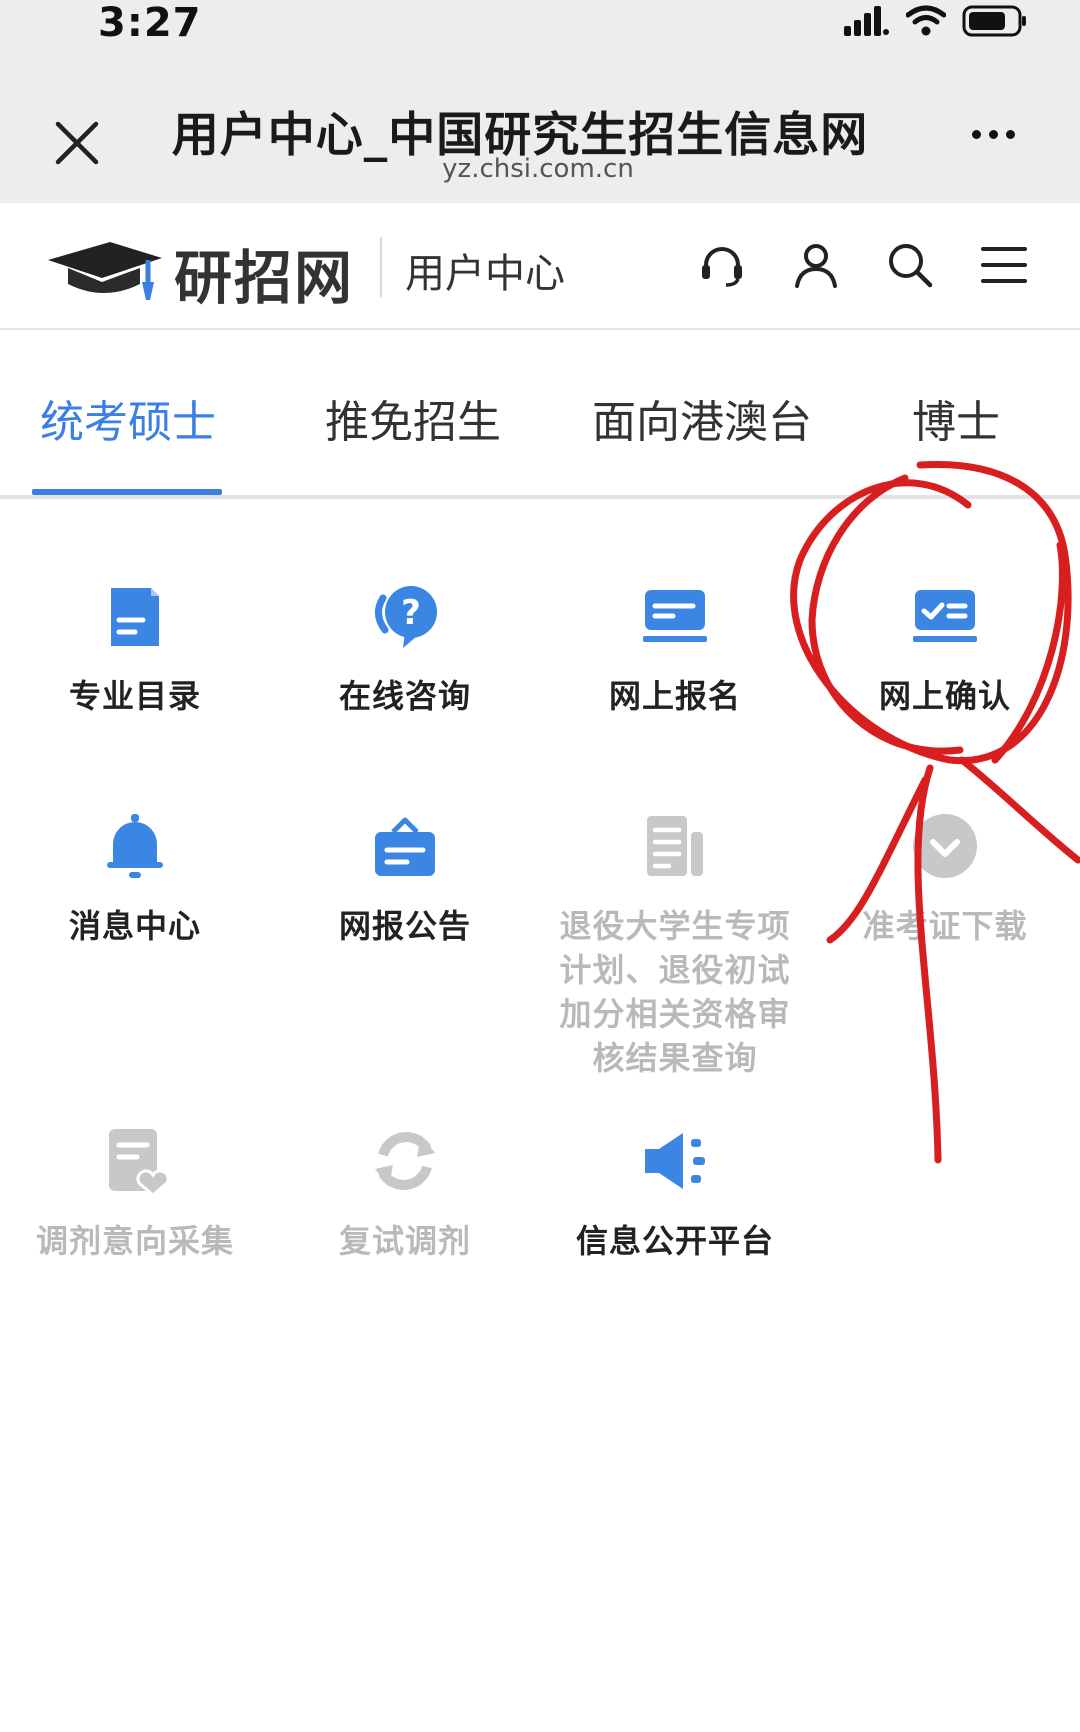 This screenshot has height=1732, width=1080. What do you see at coordinates (135, 846) in the screenshot?
I see `bell-icon` at bounding box center [135, 846].